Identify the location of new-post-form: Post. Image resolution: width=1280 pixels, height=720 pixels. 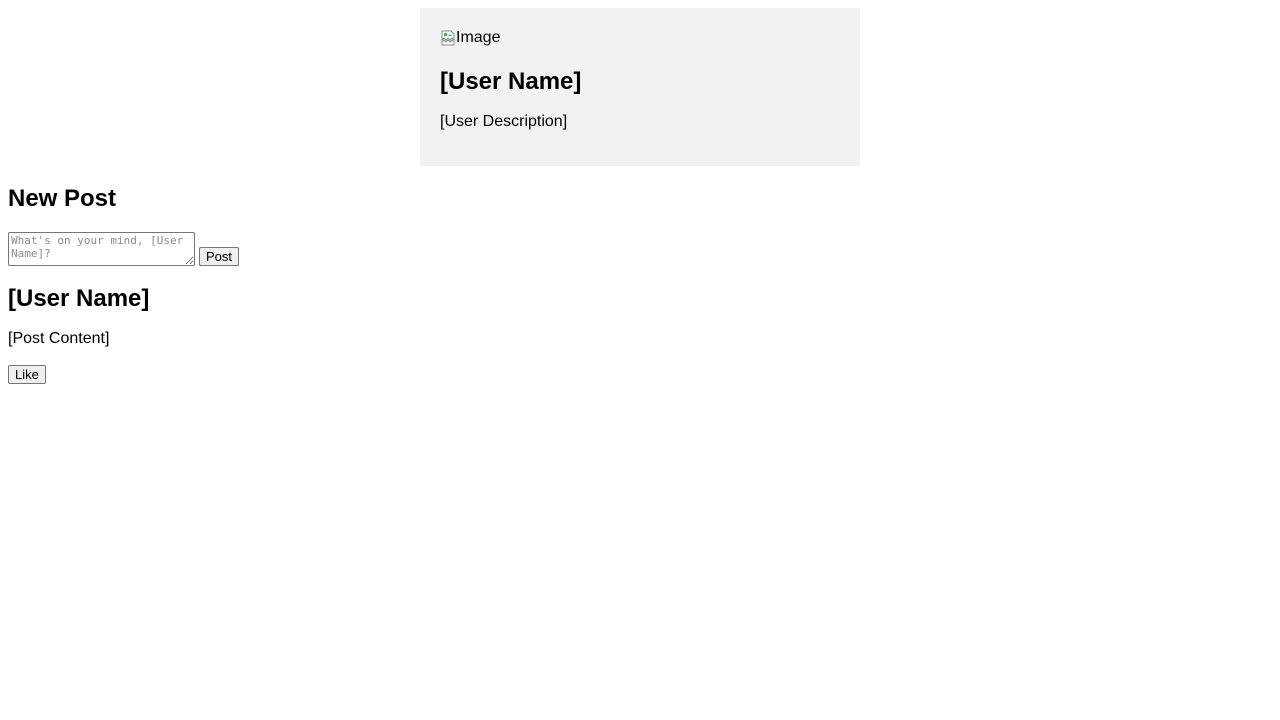
(640, 249).